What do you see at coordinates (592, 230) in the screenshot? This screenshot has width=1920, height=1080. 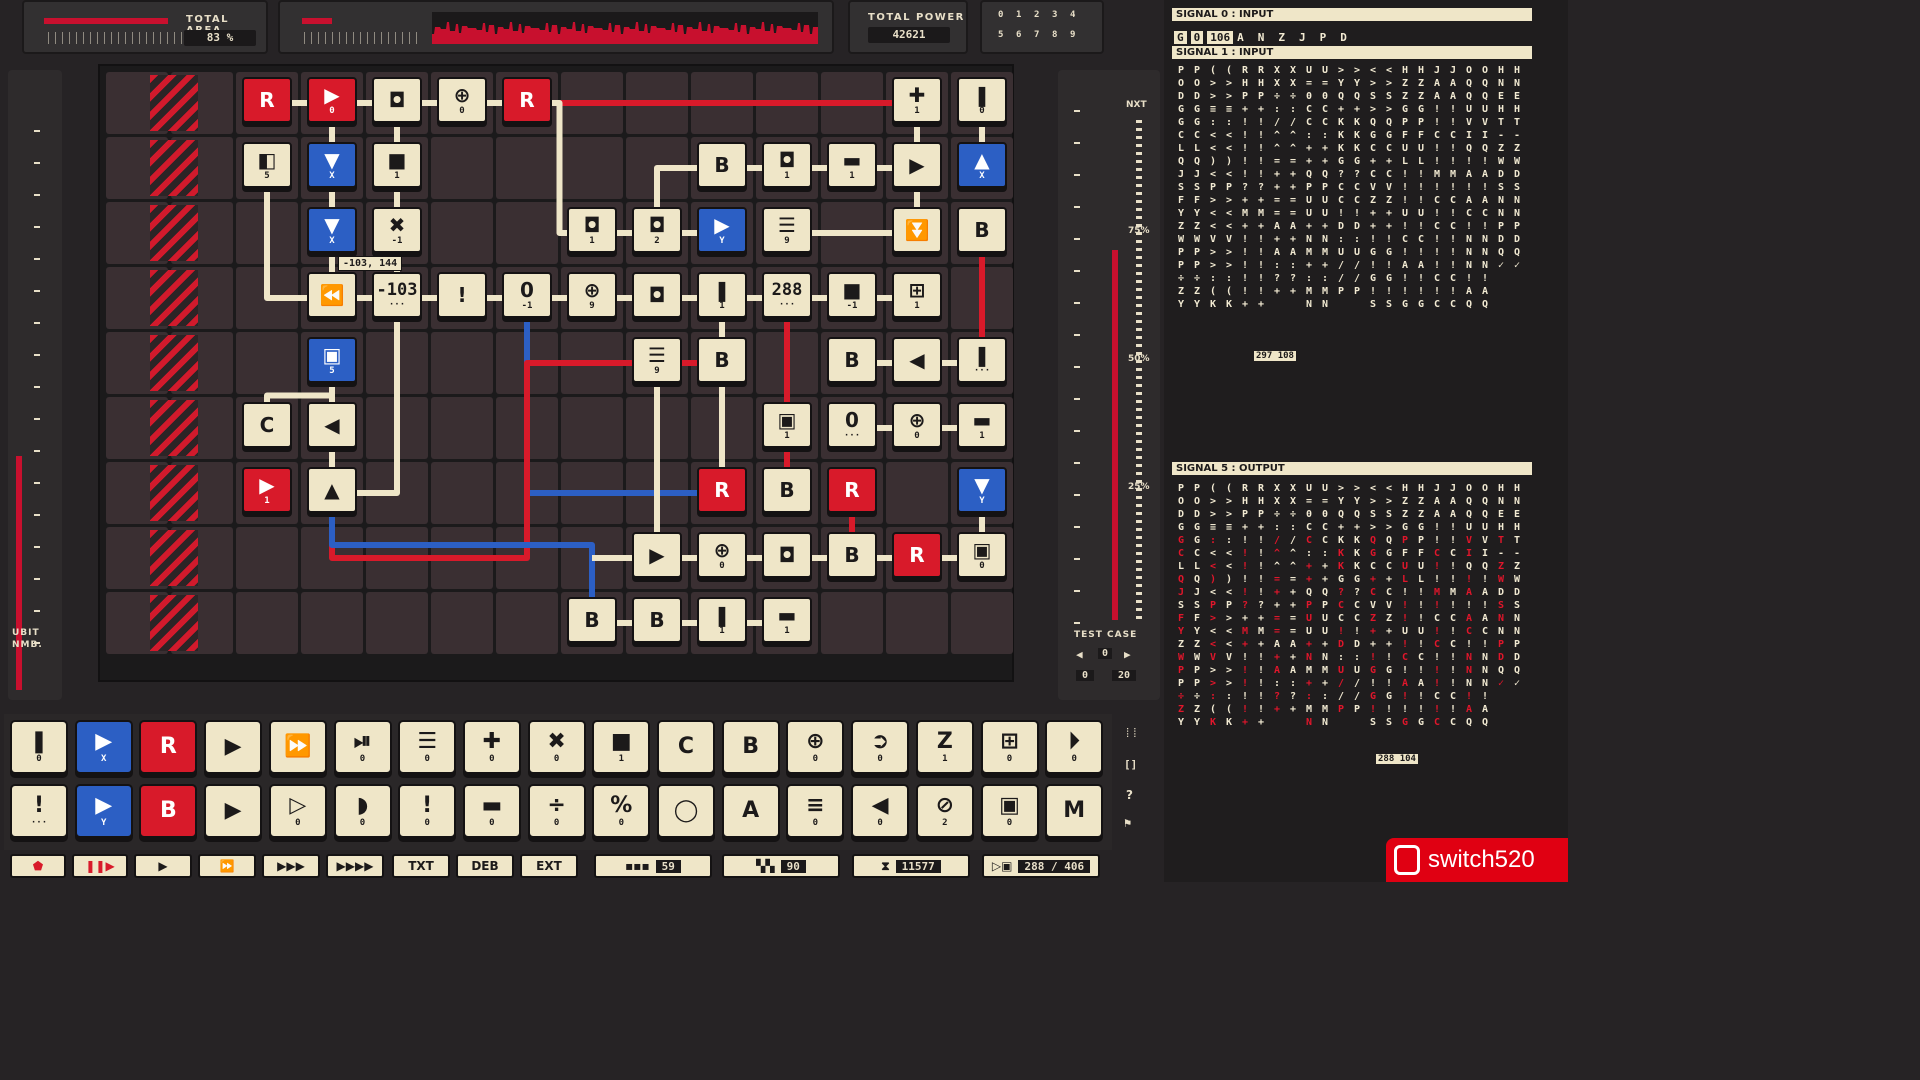 I see `circuit-block: ◘ 1` at bounding box center [592, 230].